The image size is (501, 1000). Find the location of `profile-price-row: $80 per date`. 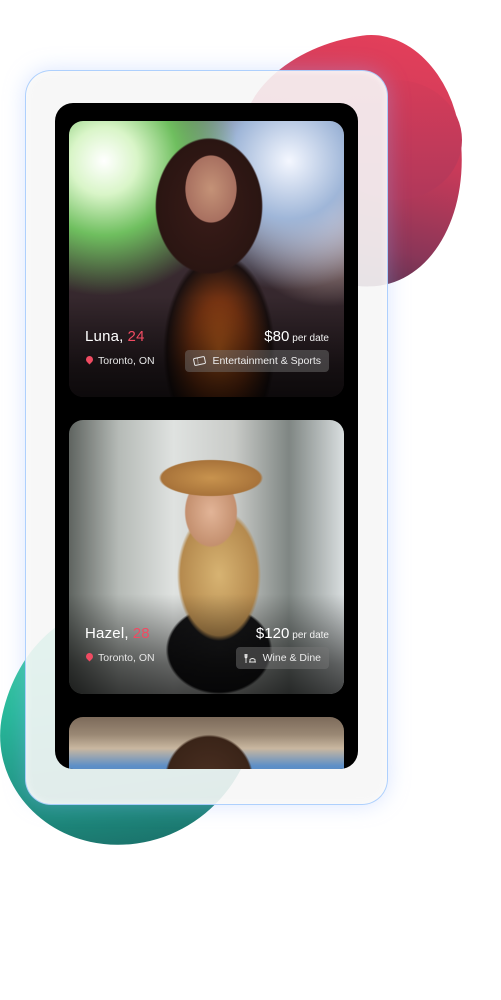

profile-price-row: $80 per date is located at coordinates (296, 336).